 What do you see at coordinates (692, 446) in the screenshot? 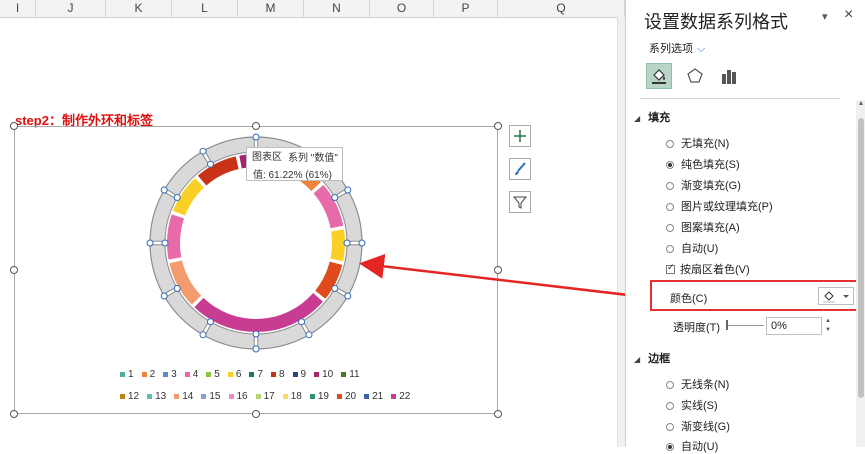
I see `radio-automatic-line: 自动(U)` at bounding box center [692, 446].